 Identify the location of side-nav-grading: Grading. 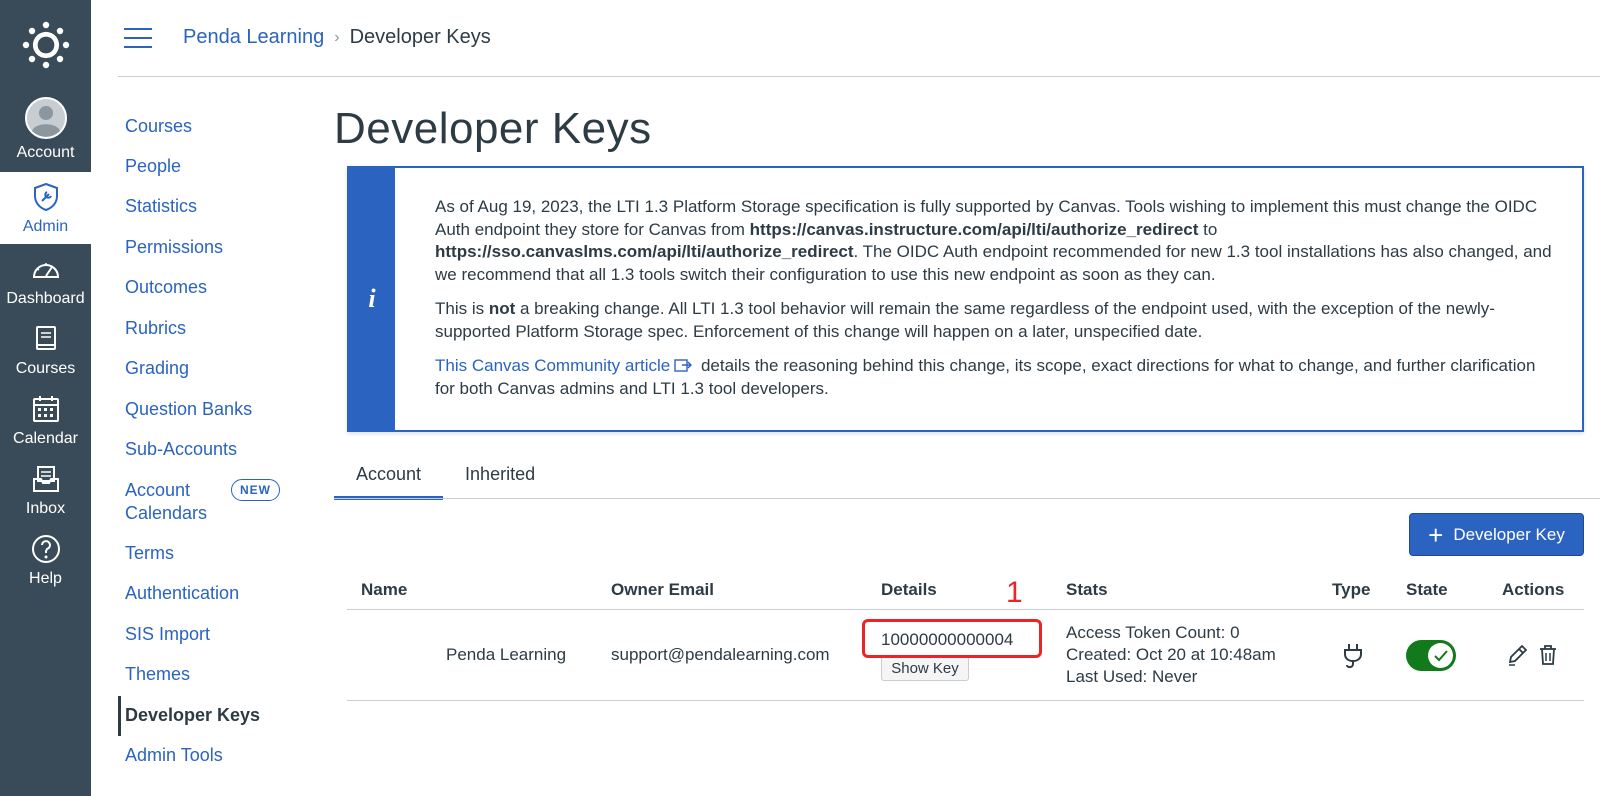
(213, 368).